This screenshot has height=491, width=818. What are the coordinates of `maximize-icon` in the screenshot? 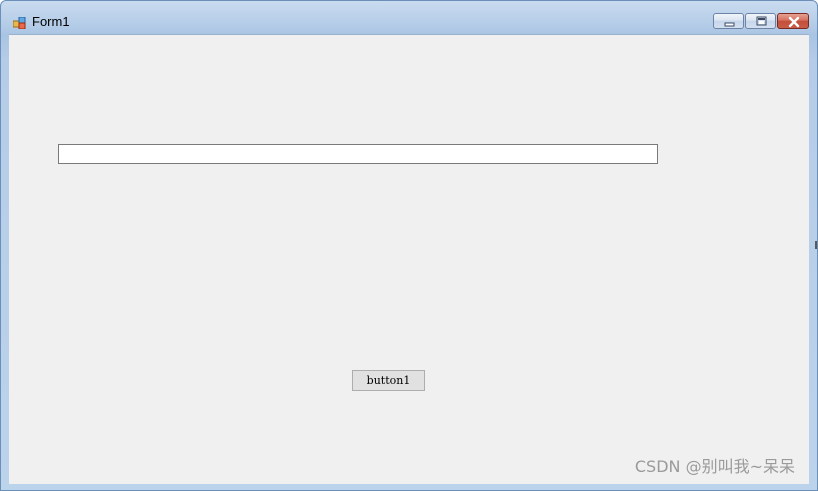 It's located at (761, 21).